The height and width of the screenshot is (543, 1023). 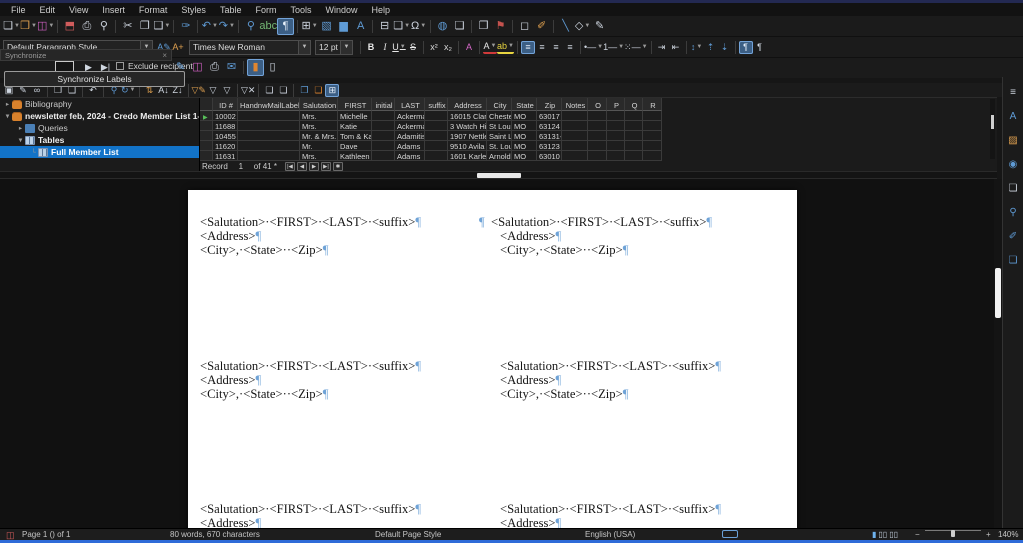 What do you see at coordinates (874, 534) in the screenshot?
I see `single-page-view-icon: ▮` at bounding box center [874, 534].